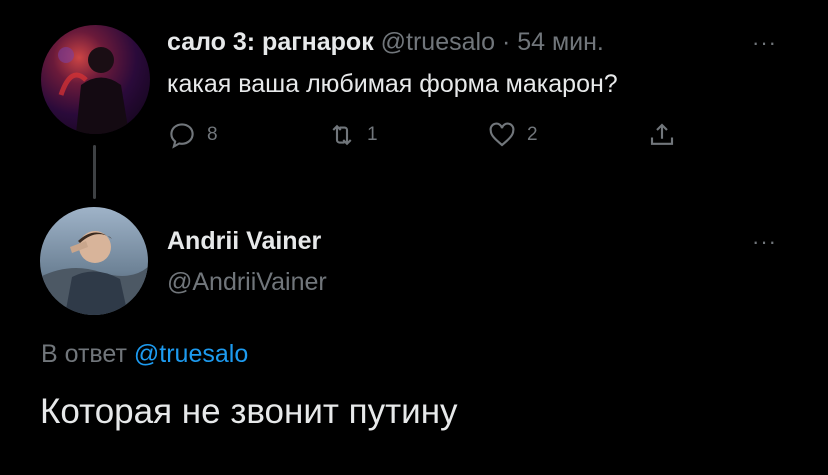 The image size is (828, 475). What do you see at coordinates (372, 134) in the screenshot?
I see `retweet-count: 1` at bounding box center [372, 134].